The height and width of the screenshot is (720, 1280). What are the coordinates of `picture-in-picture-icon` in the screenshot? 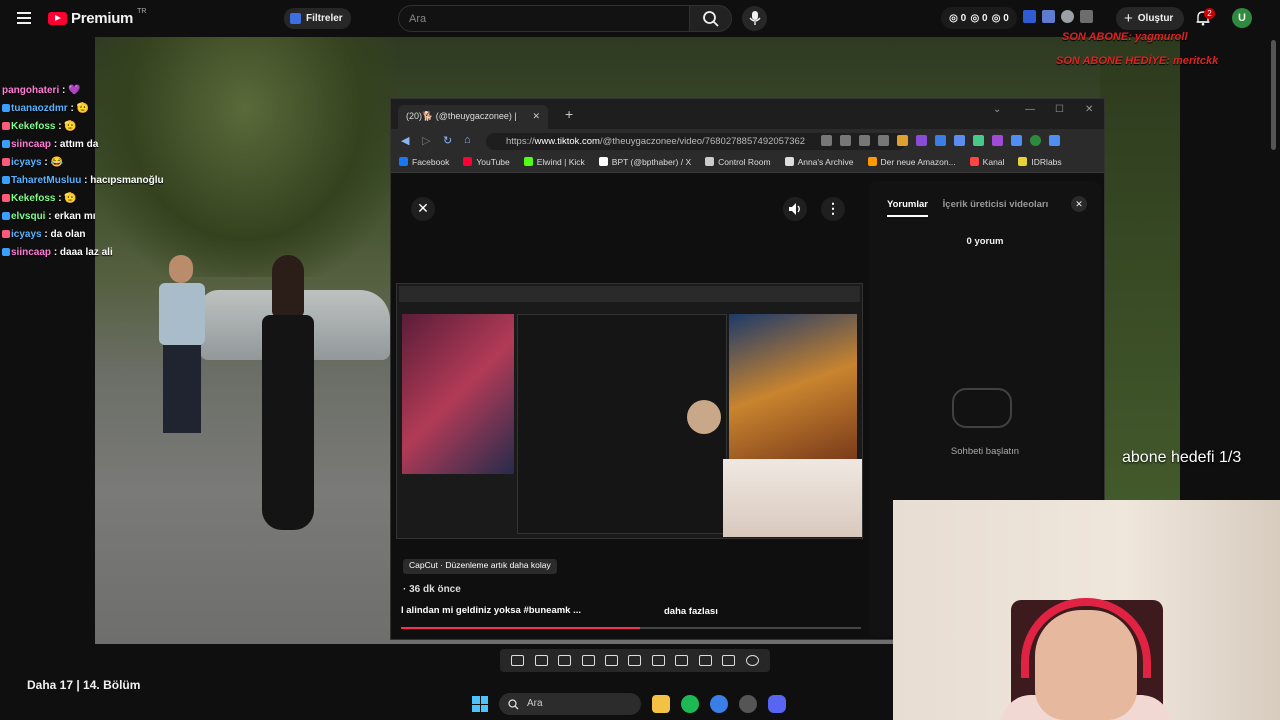 It's located at (612, 660).